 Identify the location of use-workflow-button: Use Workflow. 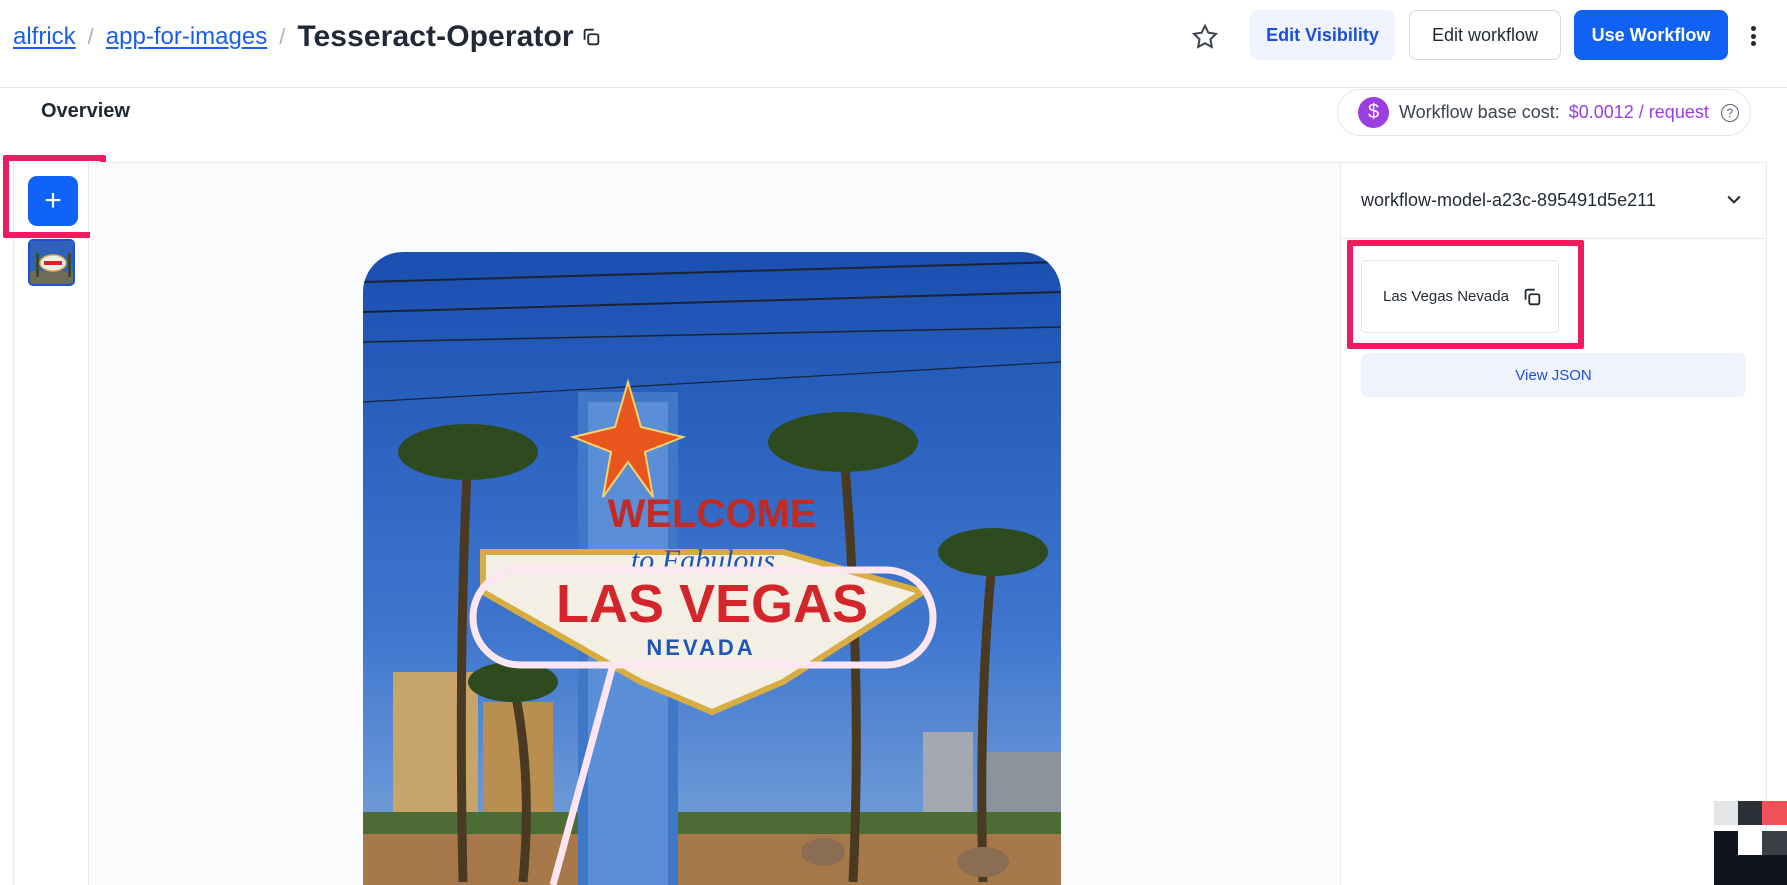
(1651, 35).